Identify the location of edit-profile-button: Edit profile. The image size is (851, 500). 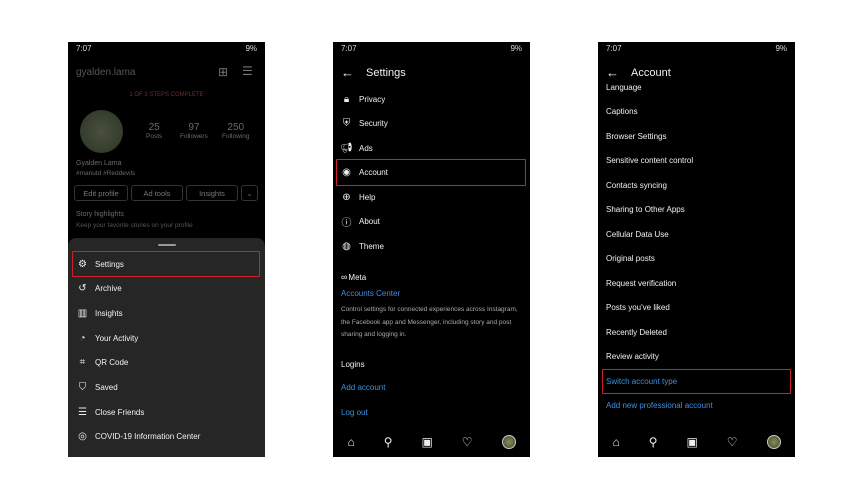
(101, 193).